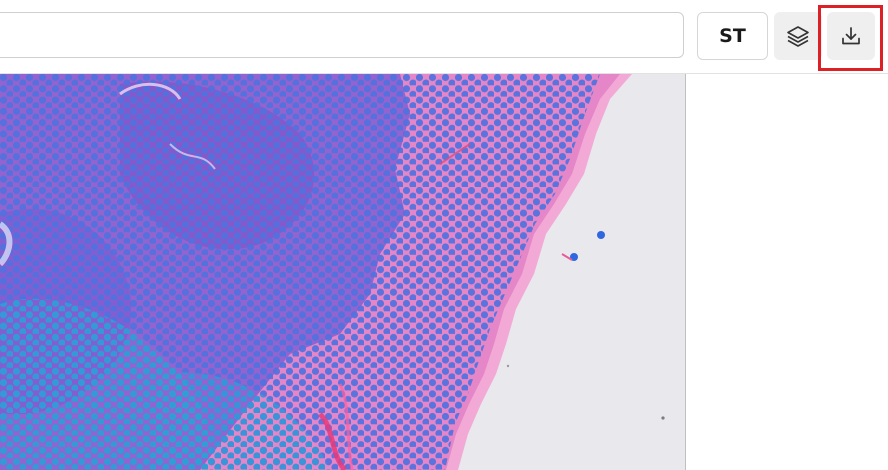 Image resolution: width=888 pixels, height=470 pixels. I want to click on st-button: ST, so click(732, 36).